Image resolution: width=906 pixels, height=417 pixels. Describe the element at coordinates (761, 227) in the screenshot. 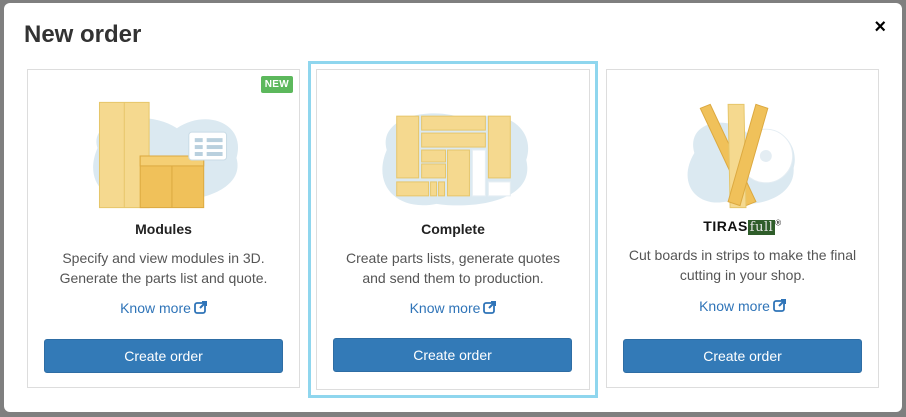

I see `brand-text-full: full` at that location.